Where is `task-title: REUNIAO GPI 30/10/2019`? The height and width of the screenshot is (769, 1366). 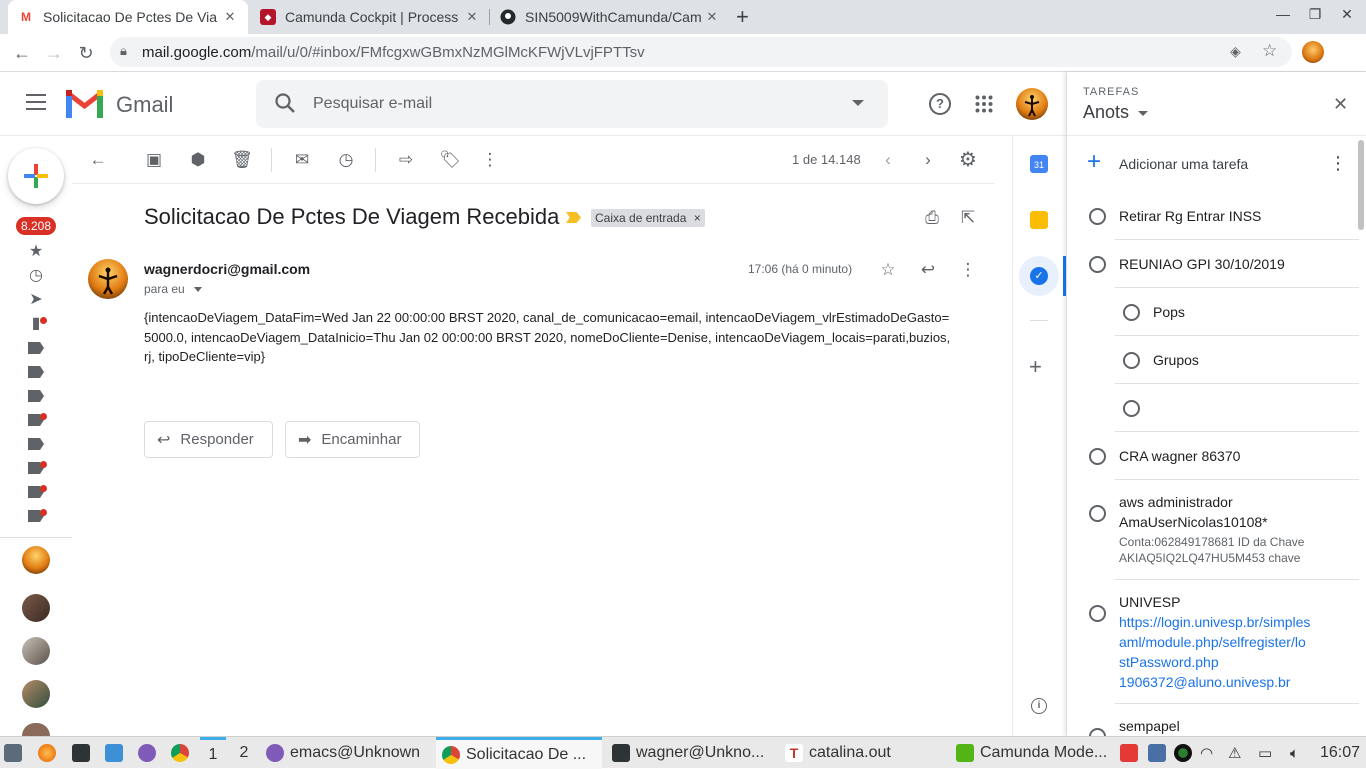 task-title: REUNIAO GPI 30/10/2019 is located at coordinates (1202, 264).